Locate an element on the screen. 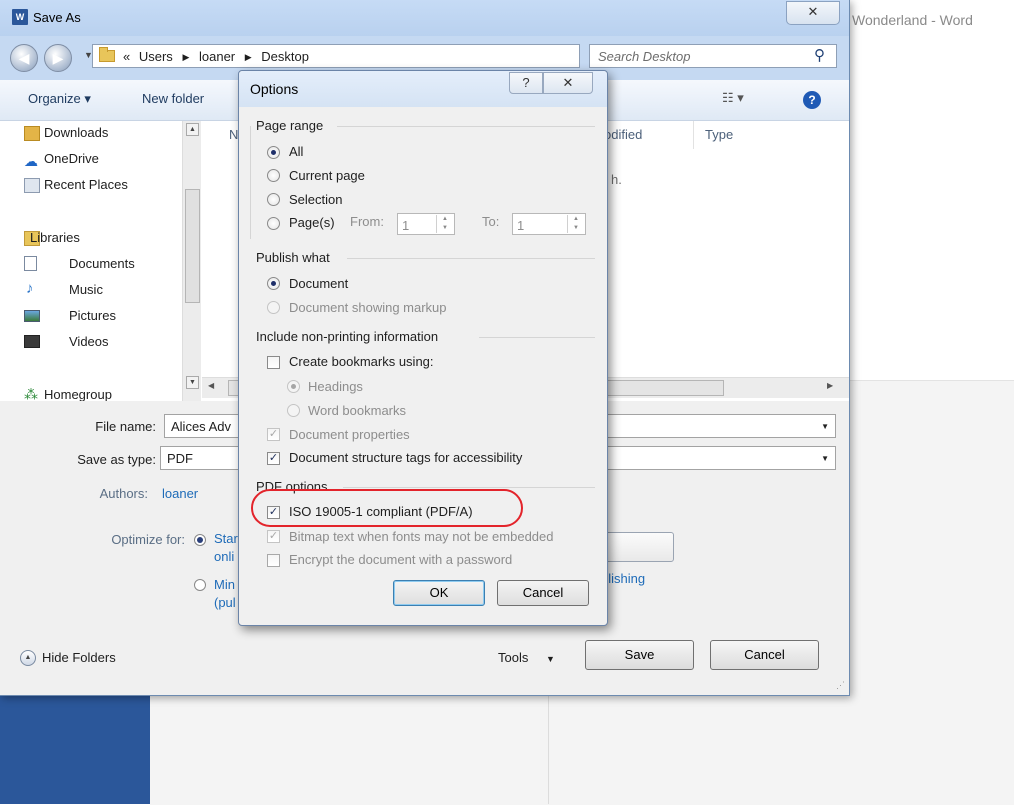  page-range-current-label: Current page is located at coordinates (327, 175).